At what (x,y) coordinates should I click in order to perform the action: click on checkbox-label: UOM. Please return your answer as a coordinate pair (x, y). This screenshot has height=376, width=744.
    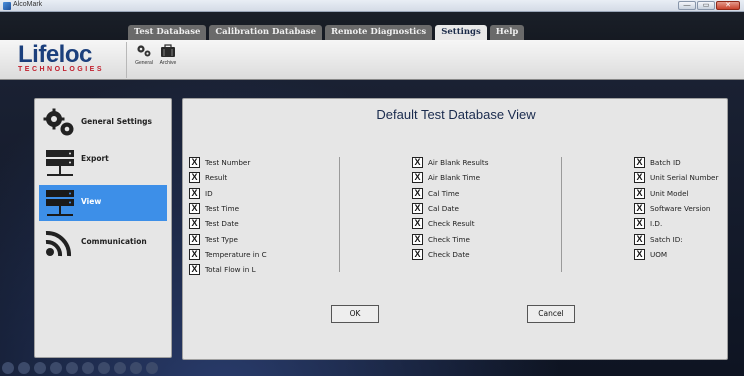
    Looking at the image, I should click on (659, 254).